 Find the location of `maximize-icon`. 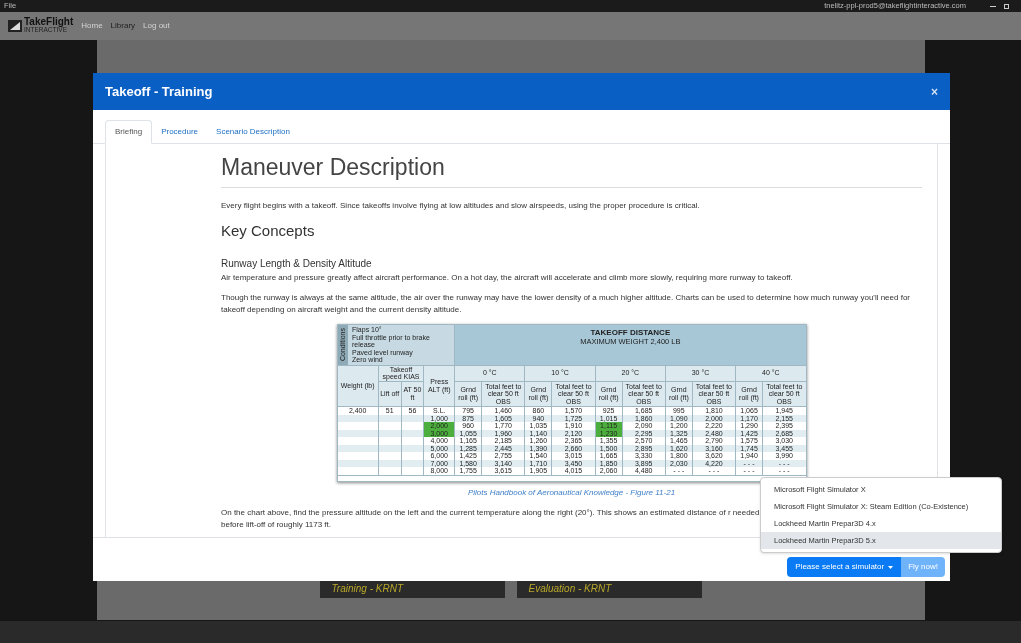

maximize-icon is located at coordinates (1006, 6).